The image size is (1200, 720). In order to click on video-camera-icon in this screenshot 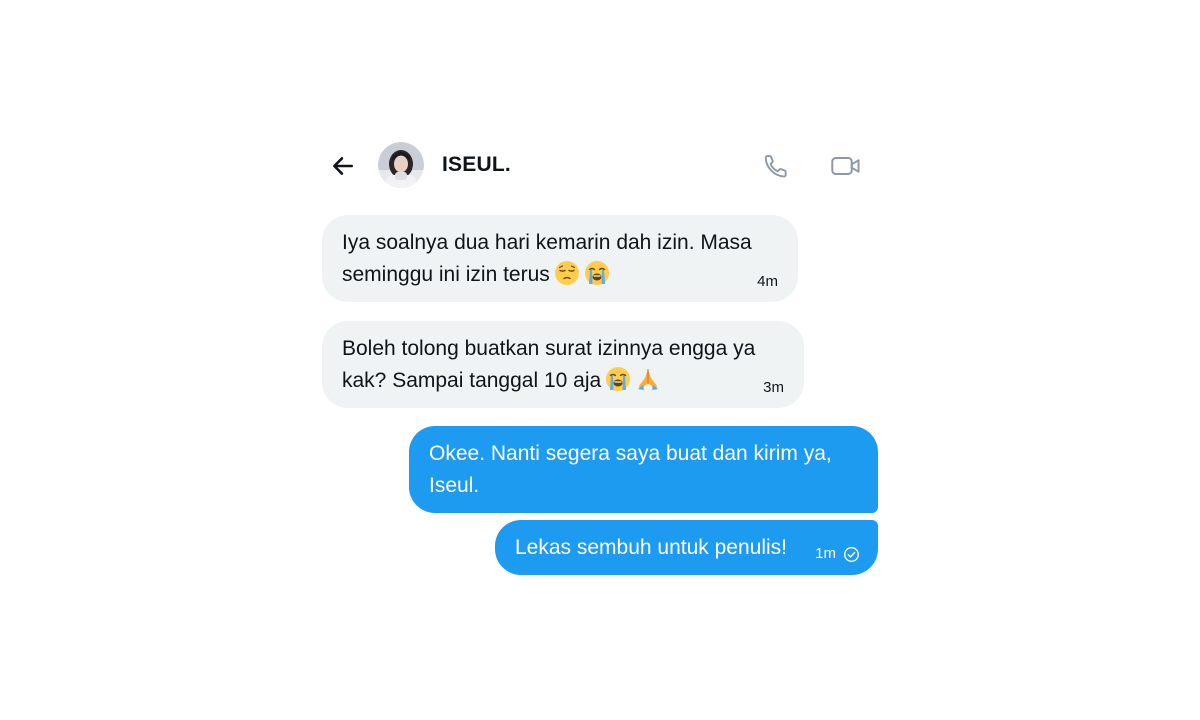, I will do `click(845, 166)`.